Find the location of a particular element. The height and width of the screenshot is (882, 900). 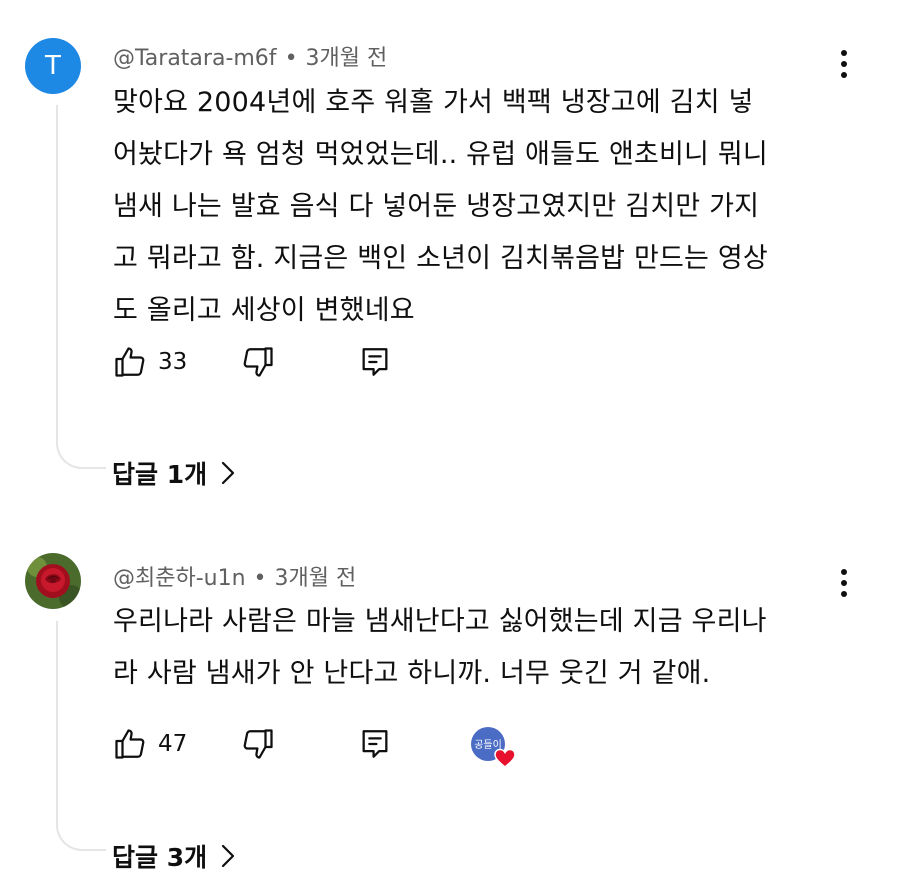

creator-heart-badge: 공들이 is located at coordinates (496, 747).